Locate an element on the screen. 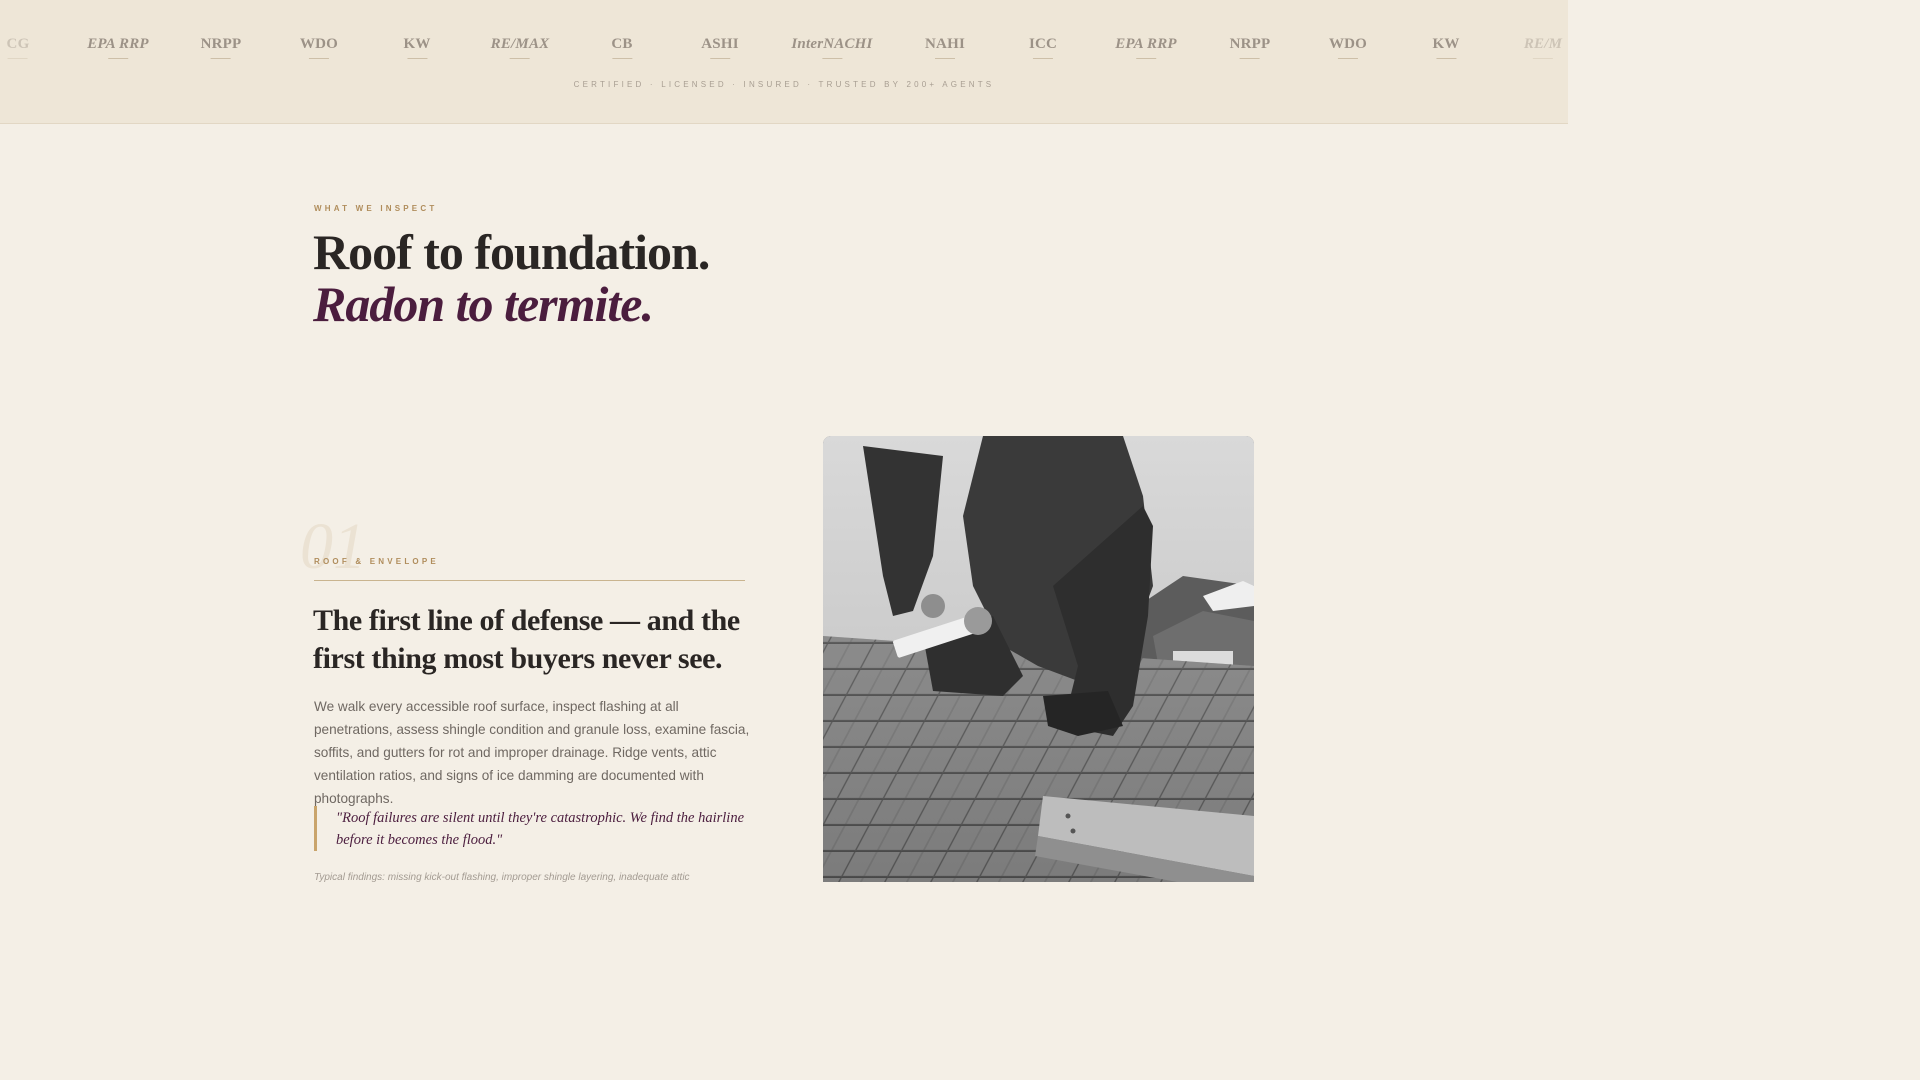 The image size is (1920, 1080). credential-logo: CB is located at coordinates (621, 47).